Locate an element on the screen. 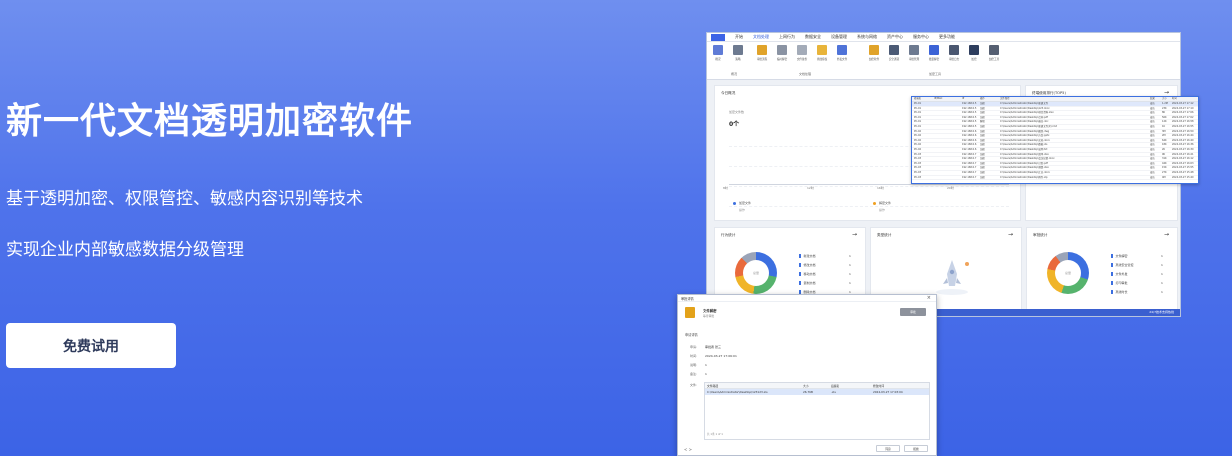 This screenshot has height=456, width=1232. encrypted-count-value: 0个 is located at coordinates (734, 124).